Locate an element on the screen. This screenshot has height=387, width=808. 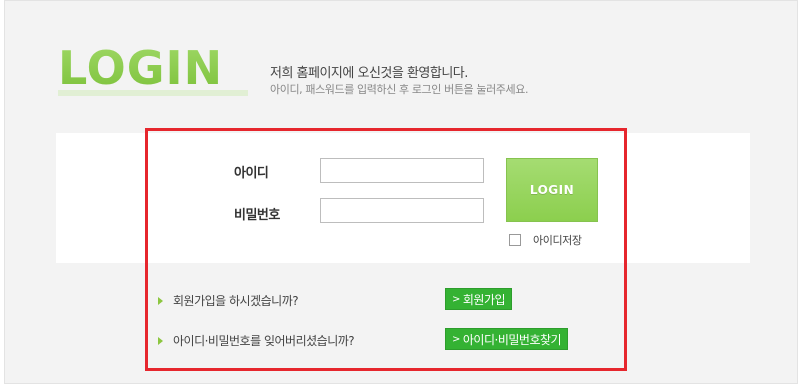
login-logo: LOGIN is located at coordinates (154, 70).